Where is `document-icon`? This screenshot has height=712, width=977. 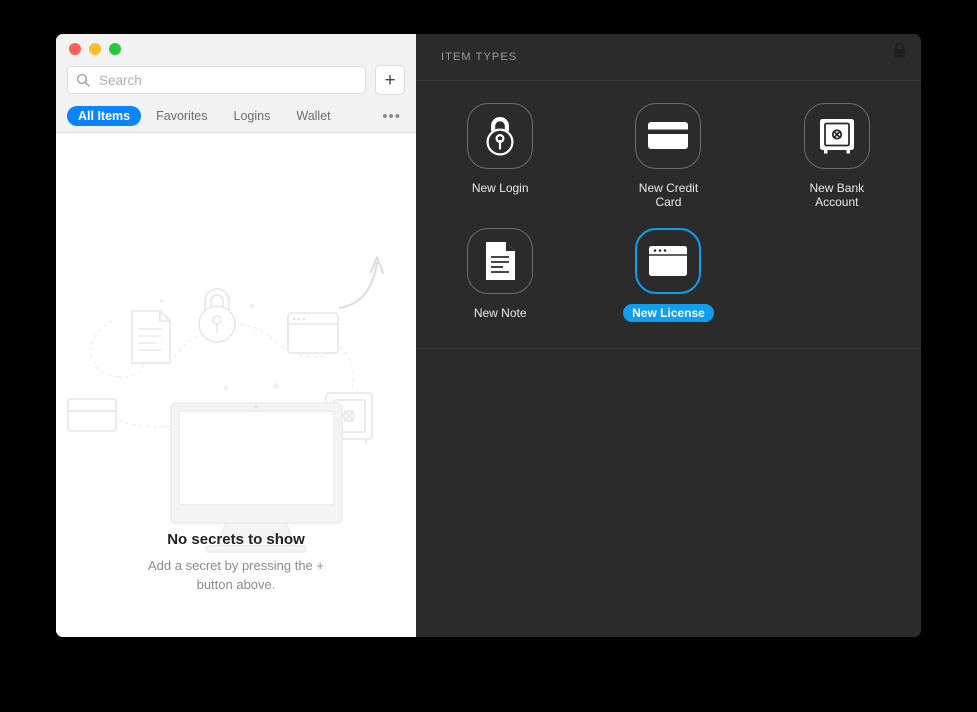 document-icon is located at coordinates (501, 260).